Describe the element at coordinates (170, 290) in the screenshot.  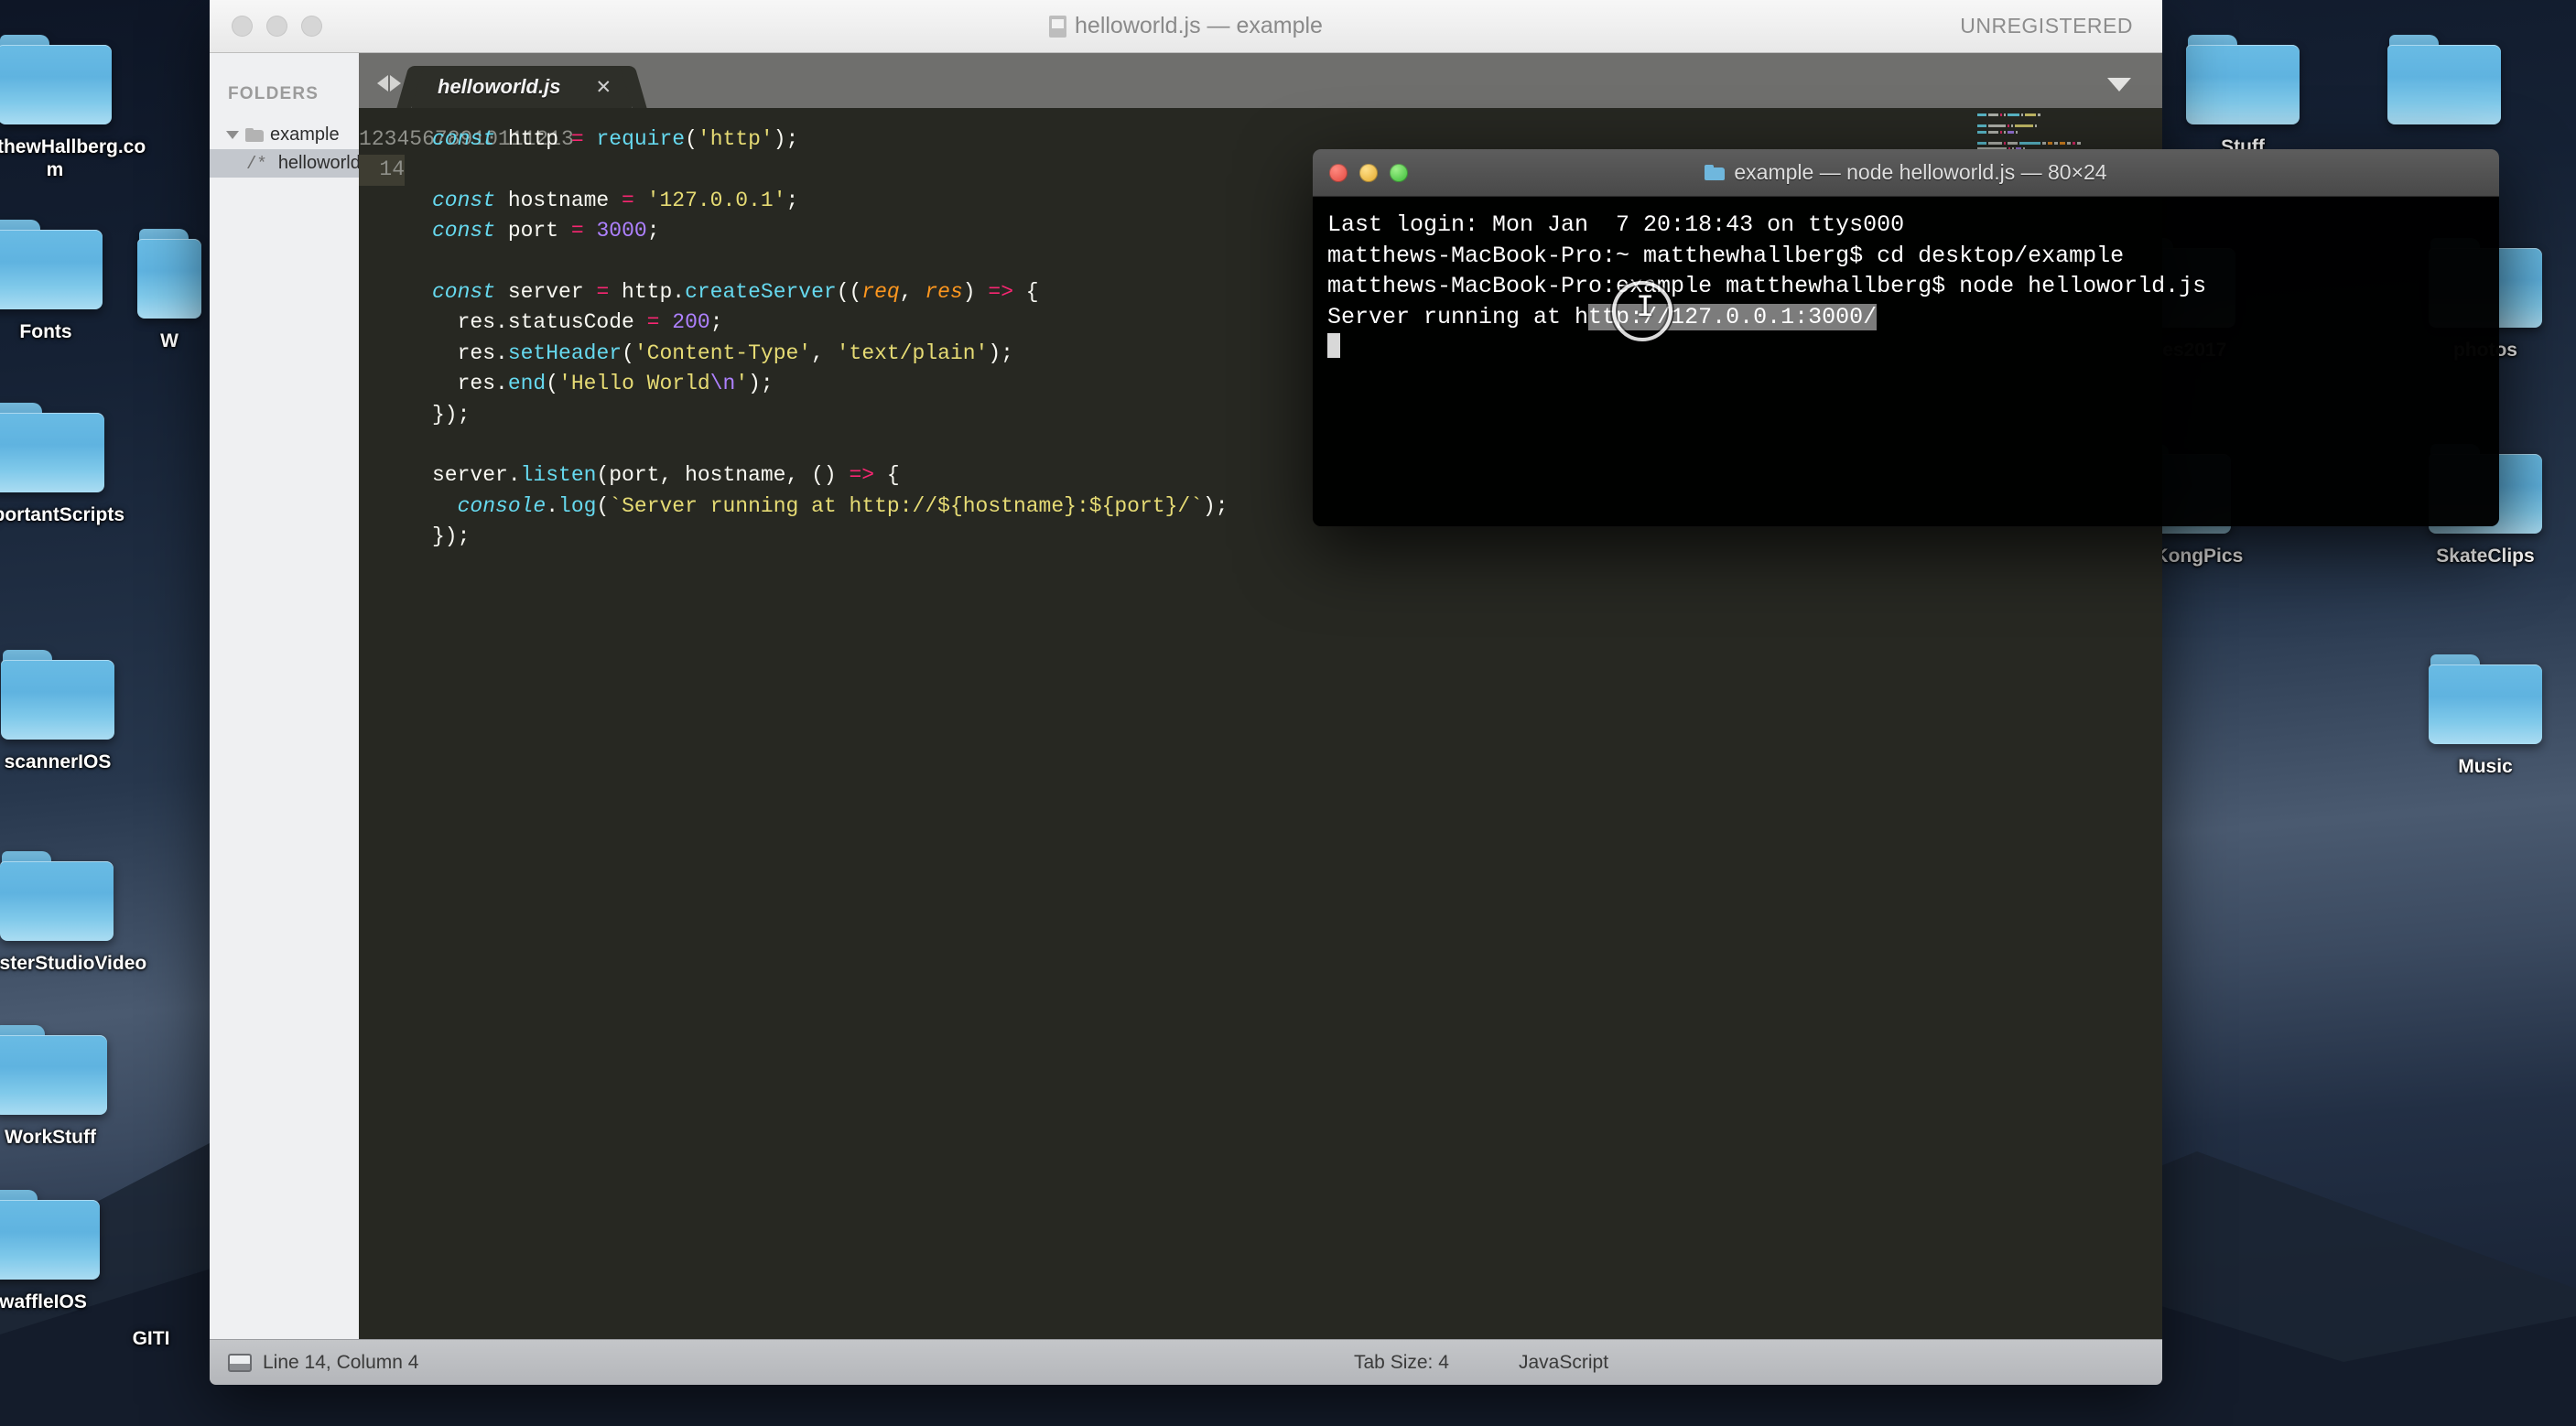
I see `desktop-icon-w: W` at that location.